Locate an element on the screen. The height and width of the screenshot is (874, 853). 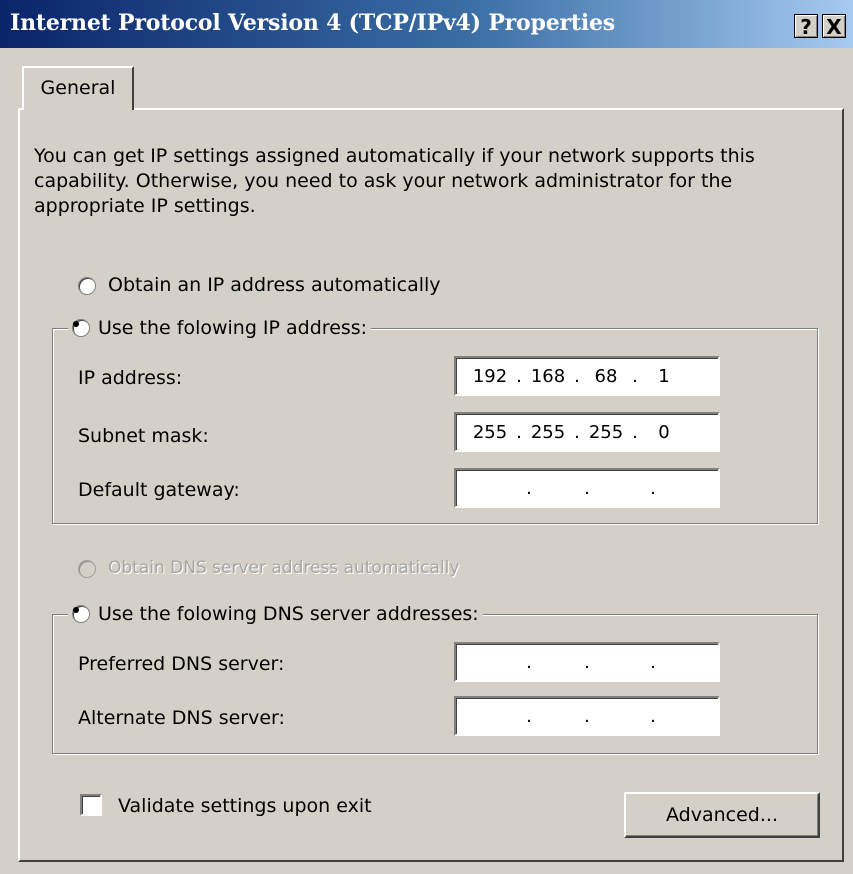
alternate-dns-input: . . . is located at coordinates (587, 716).